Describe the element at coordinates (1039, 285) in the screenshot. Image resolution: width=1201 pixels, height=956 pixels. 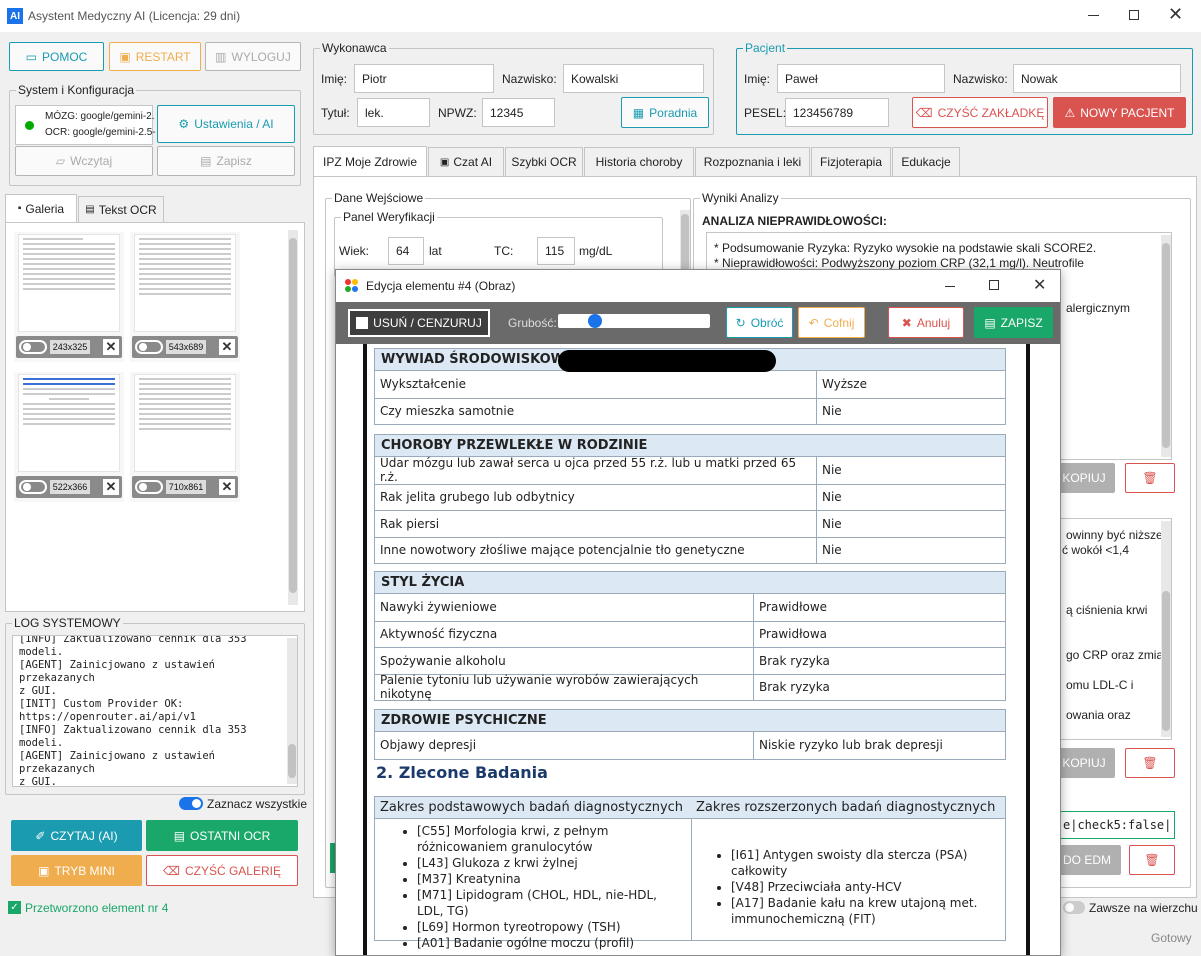
I see `dialog-close-icon: ✕` at that location.